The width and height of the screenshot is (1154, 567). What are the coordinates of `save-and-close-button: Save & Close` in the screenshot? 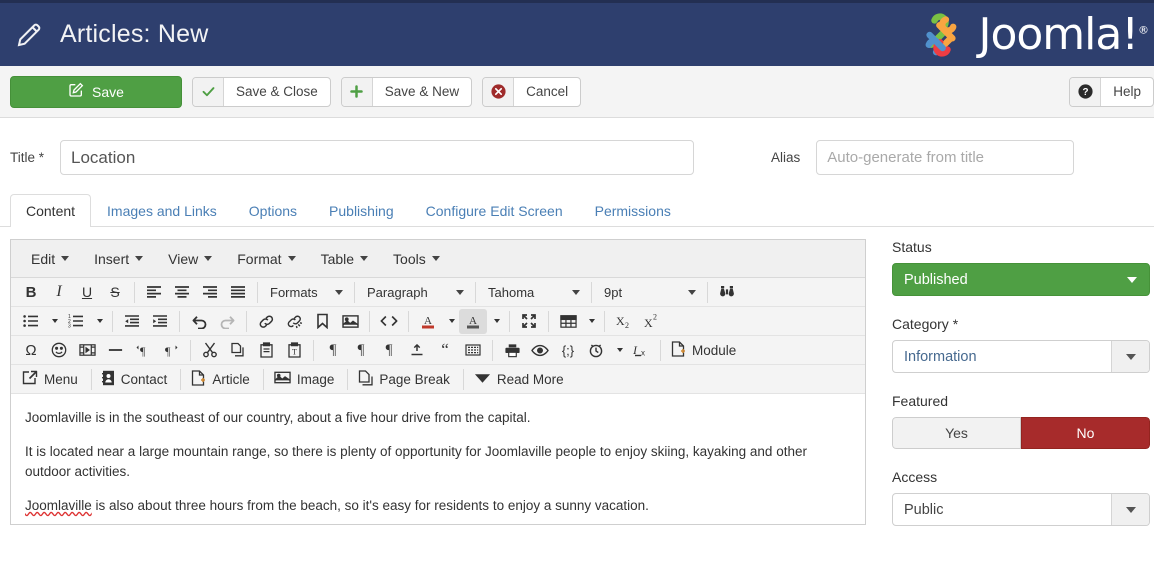 It's located at (261, 91).